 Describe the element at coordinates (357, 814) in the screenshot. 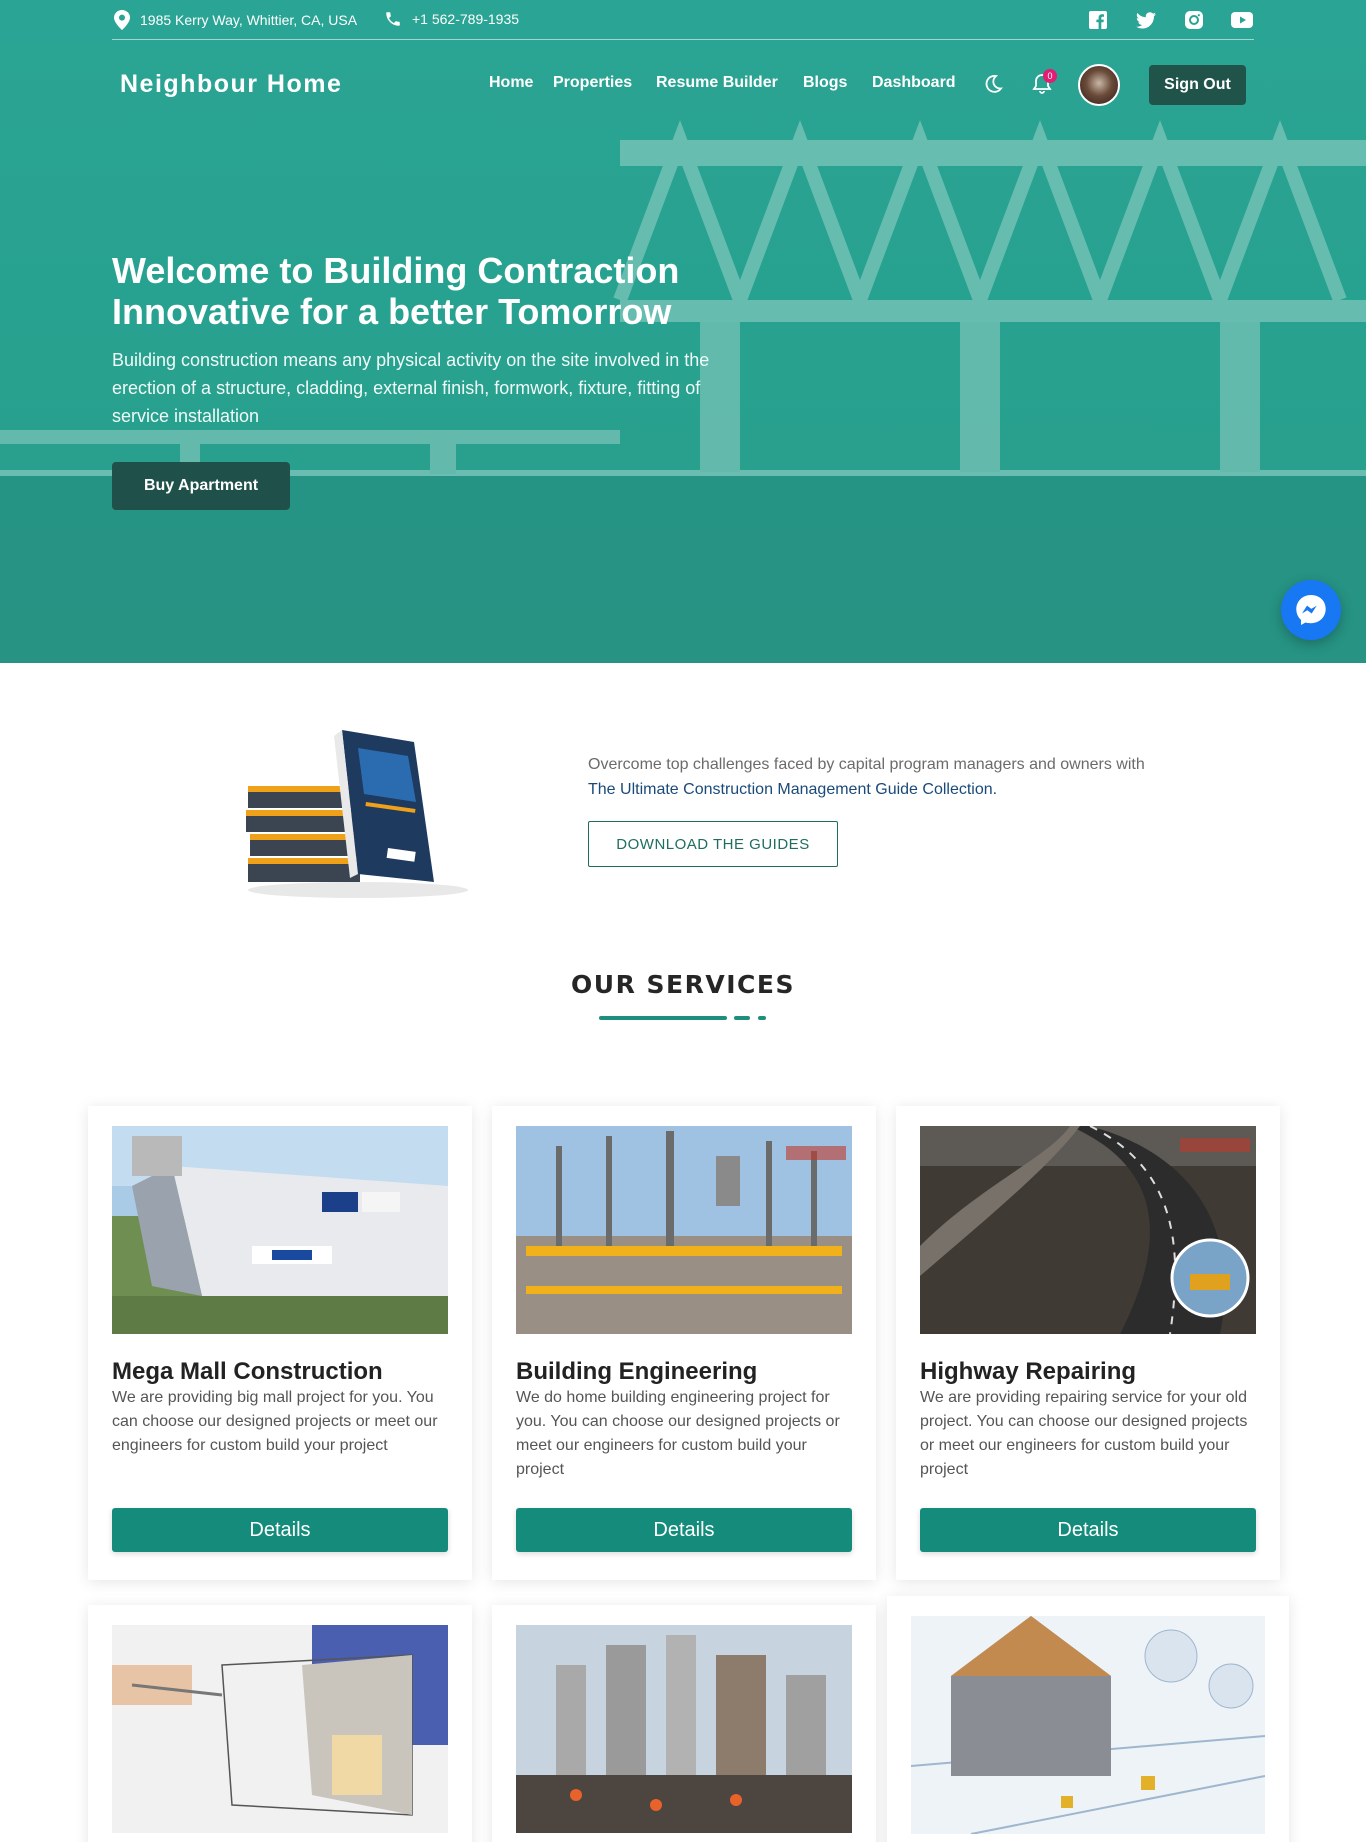

I see `guide-books-image` at that location.